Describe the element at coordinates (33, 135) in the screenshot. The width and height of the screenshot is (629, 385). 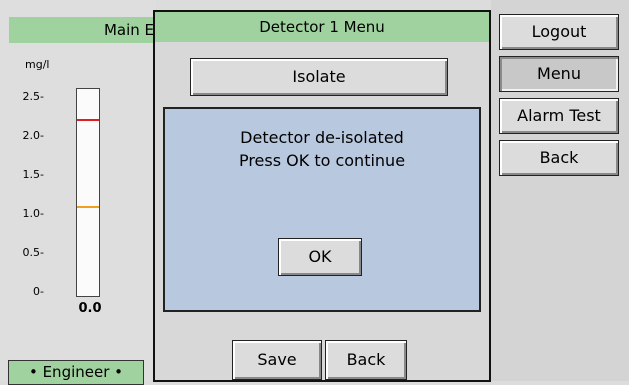
I see `gauge-tick-label: 2.0-` at that location.